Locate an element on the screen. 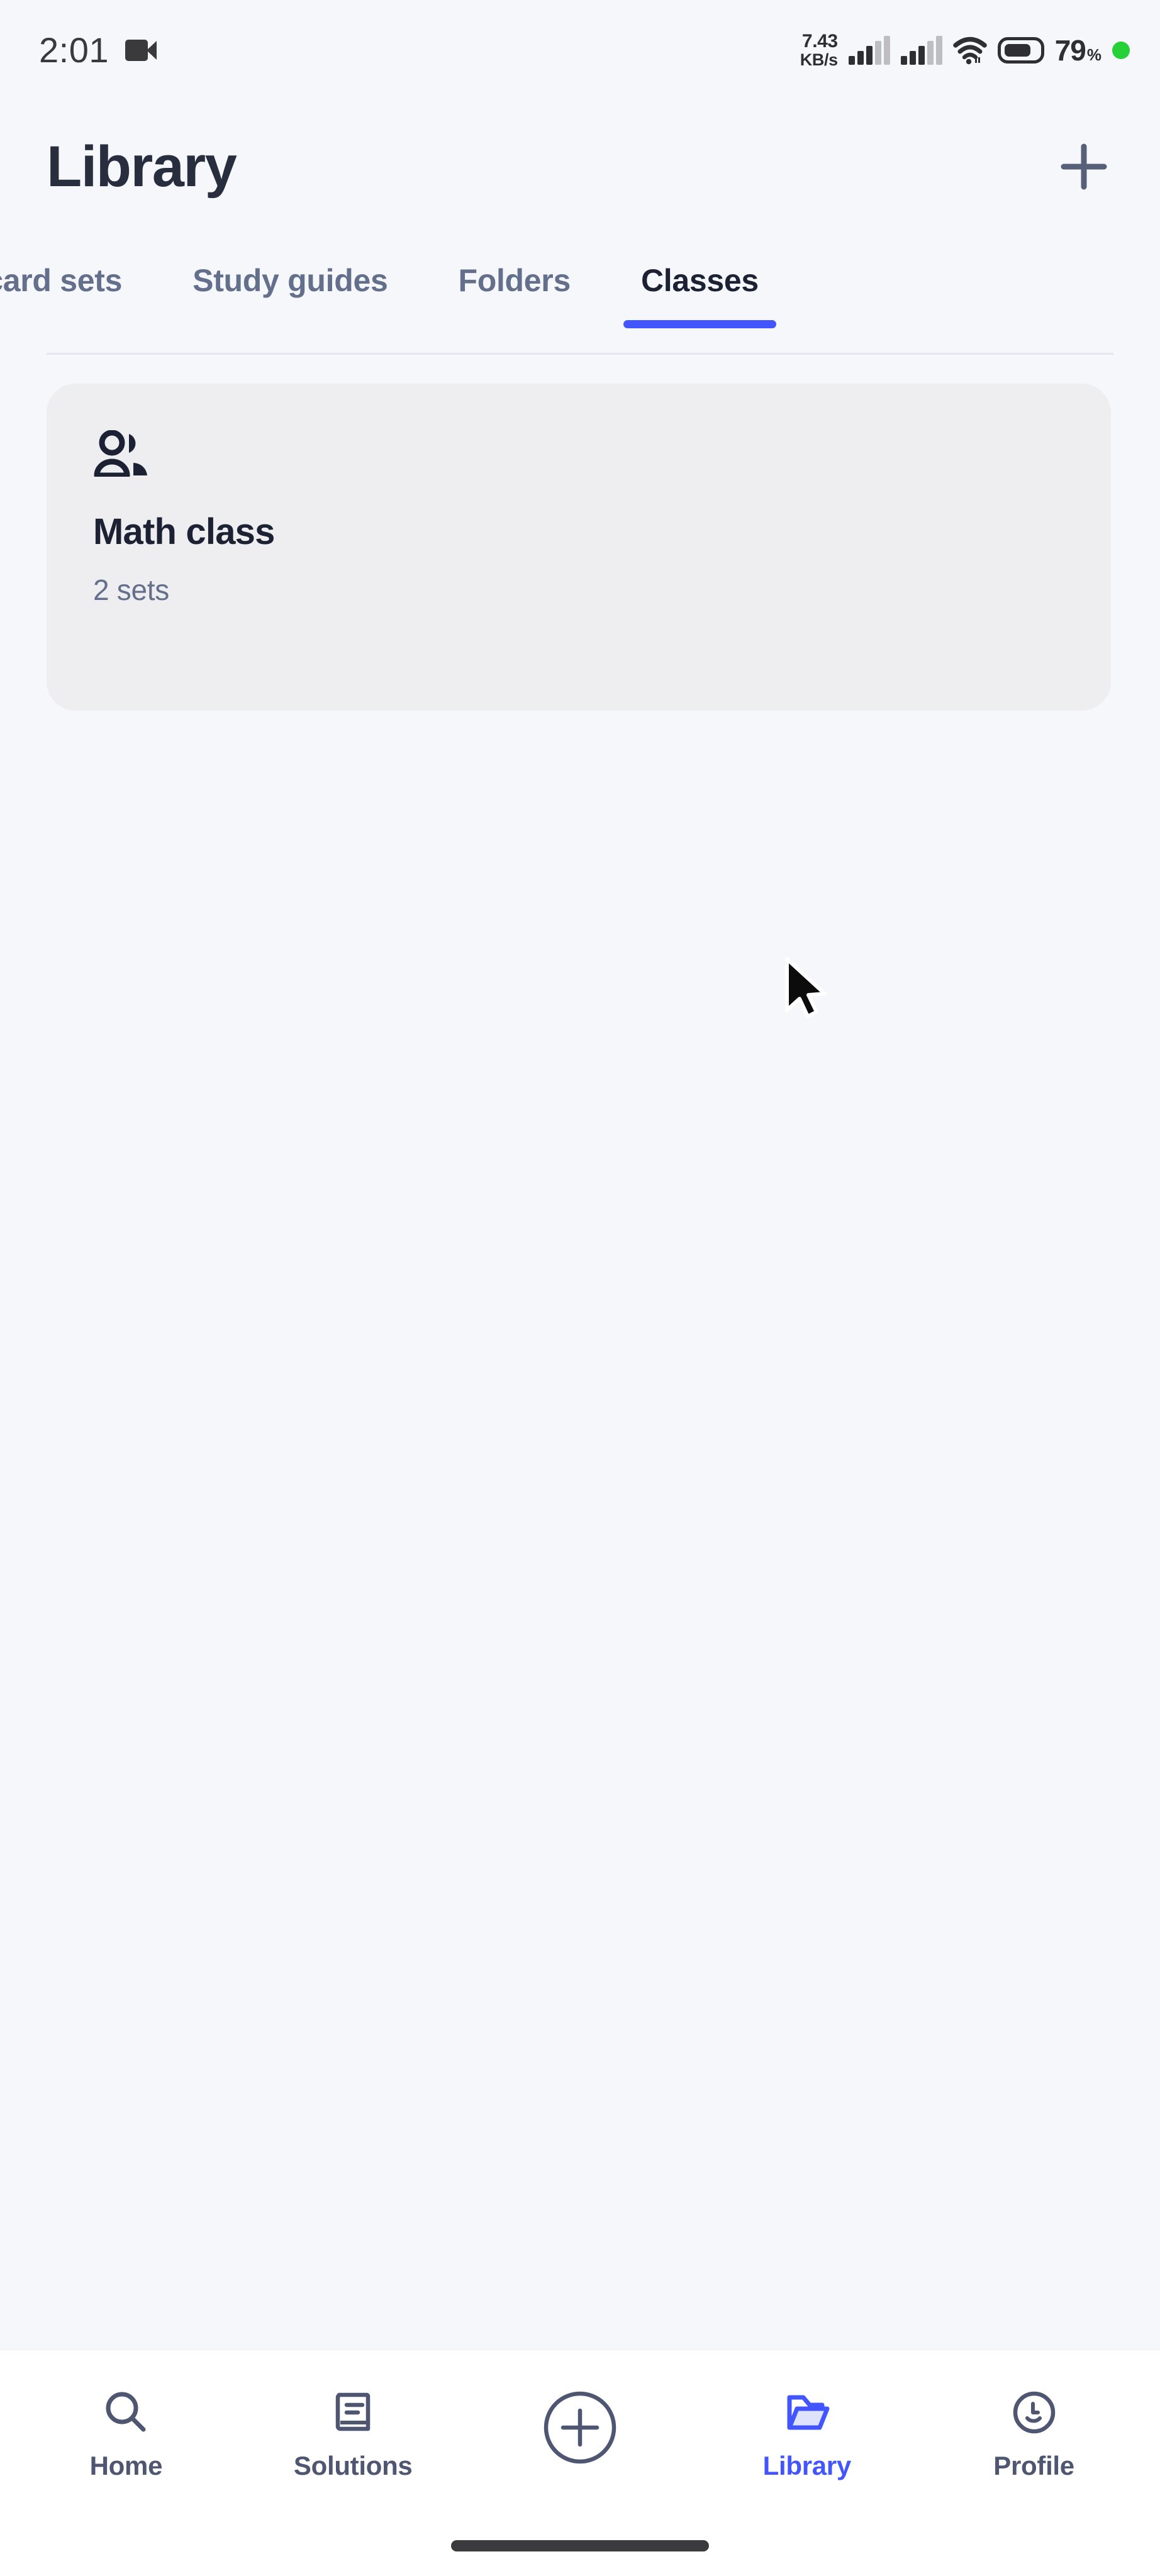 The width and height of the screenshot is (1160, 2576). status-bar-left: 2:01 is located at coordinates (98, 50).